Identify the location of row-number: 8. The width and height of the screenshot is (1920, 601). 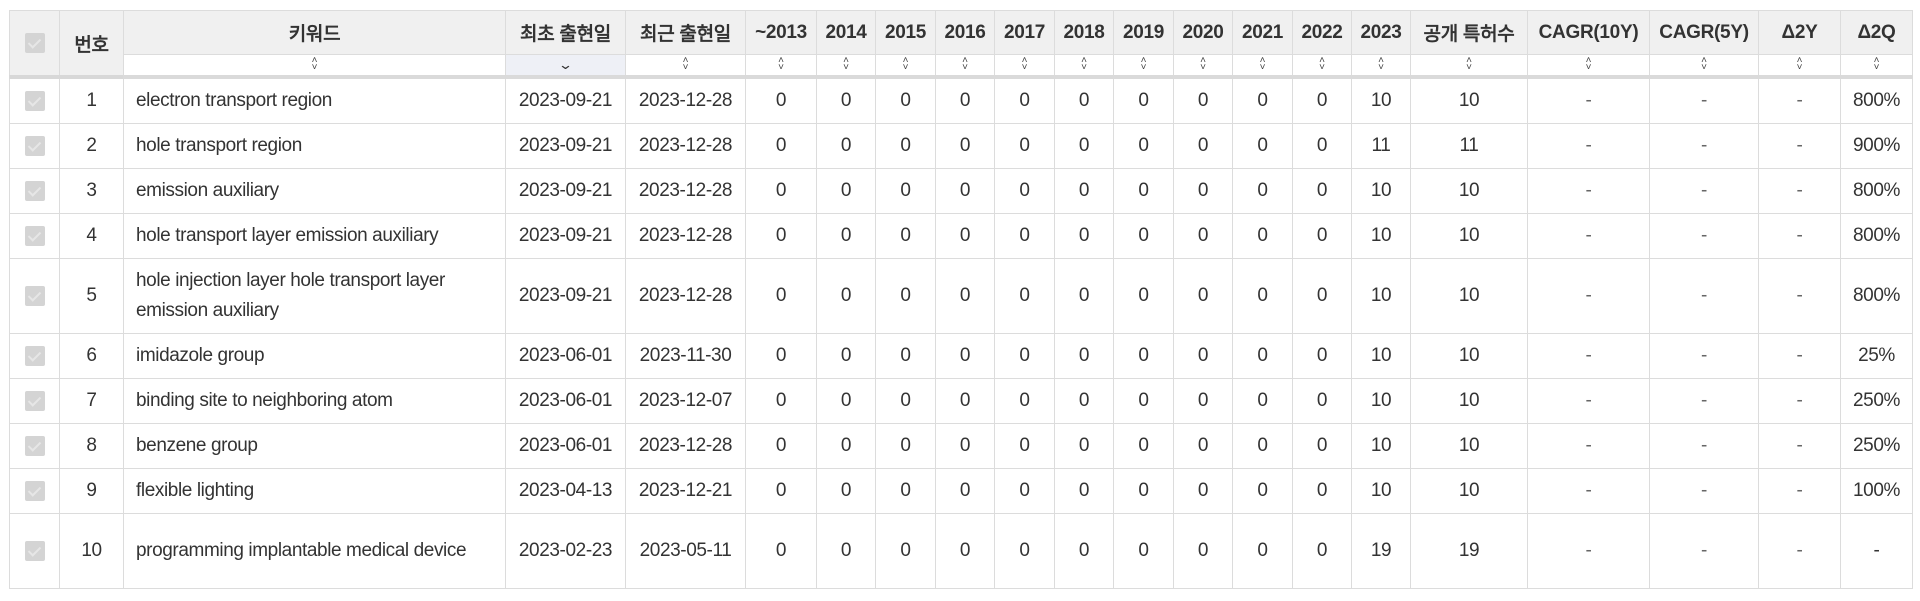
(91, 446).